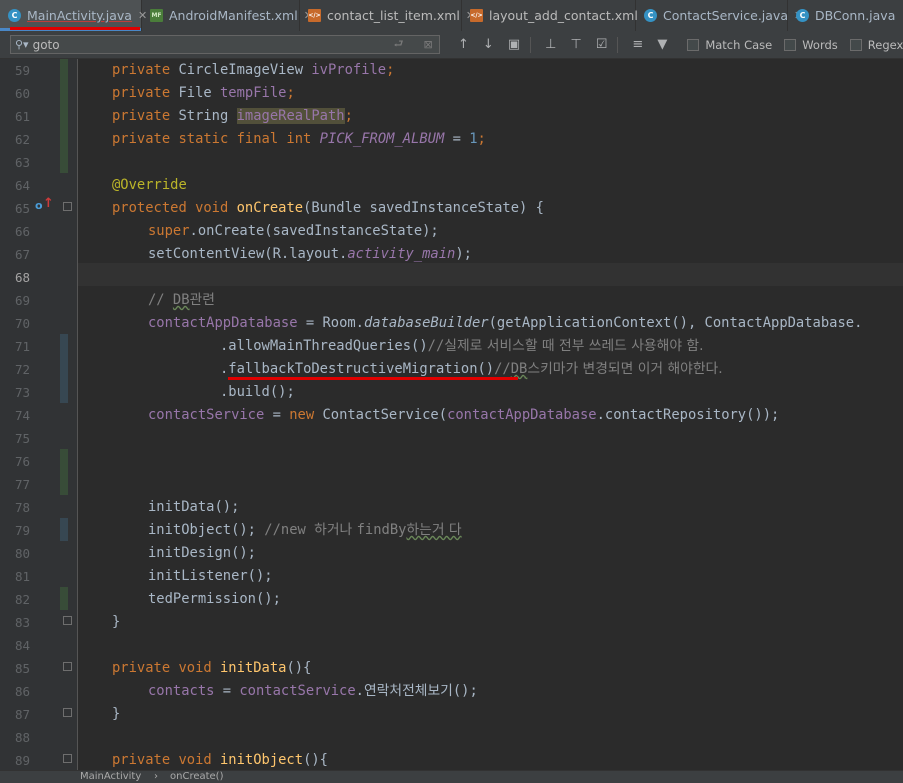 The width and height of the screenshot is (903, 783). Describe the element at coordinates (463, 254) in the screenshot. I see `code-end: );` at that location.